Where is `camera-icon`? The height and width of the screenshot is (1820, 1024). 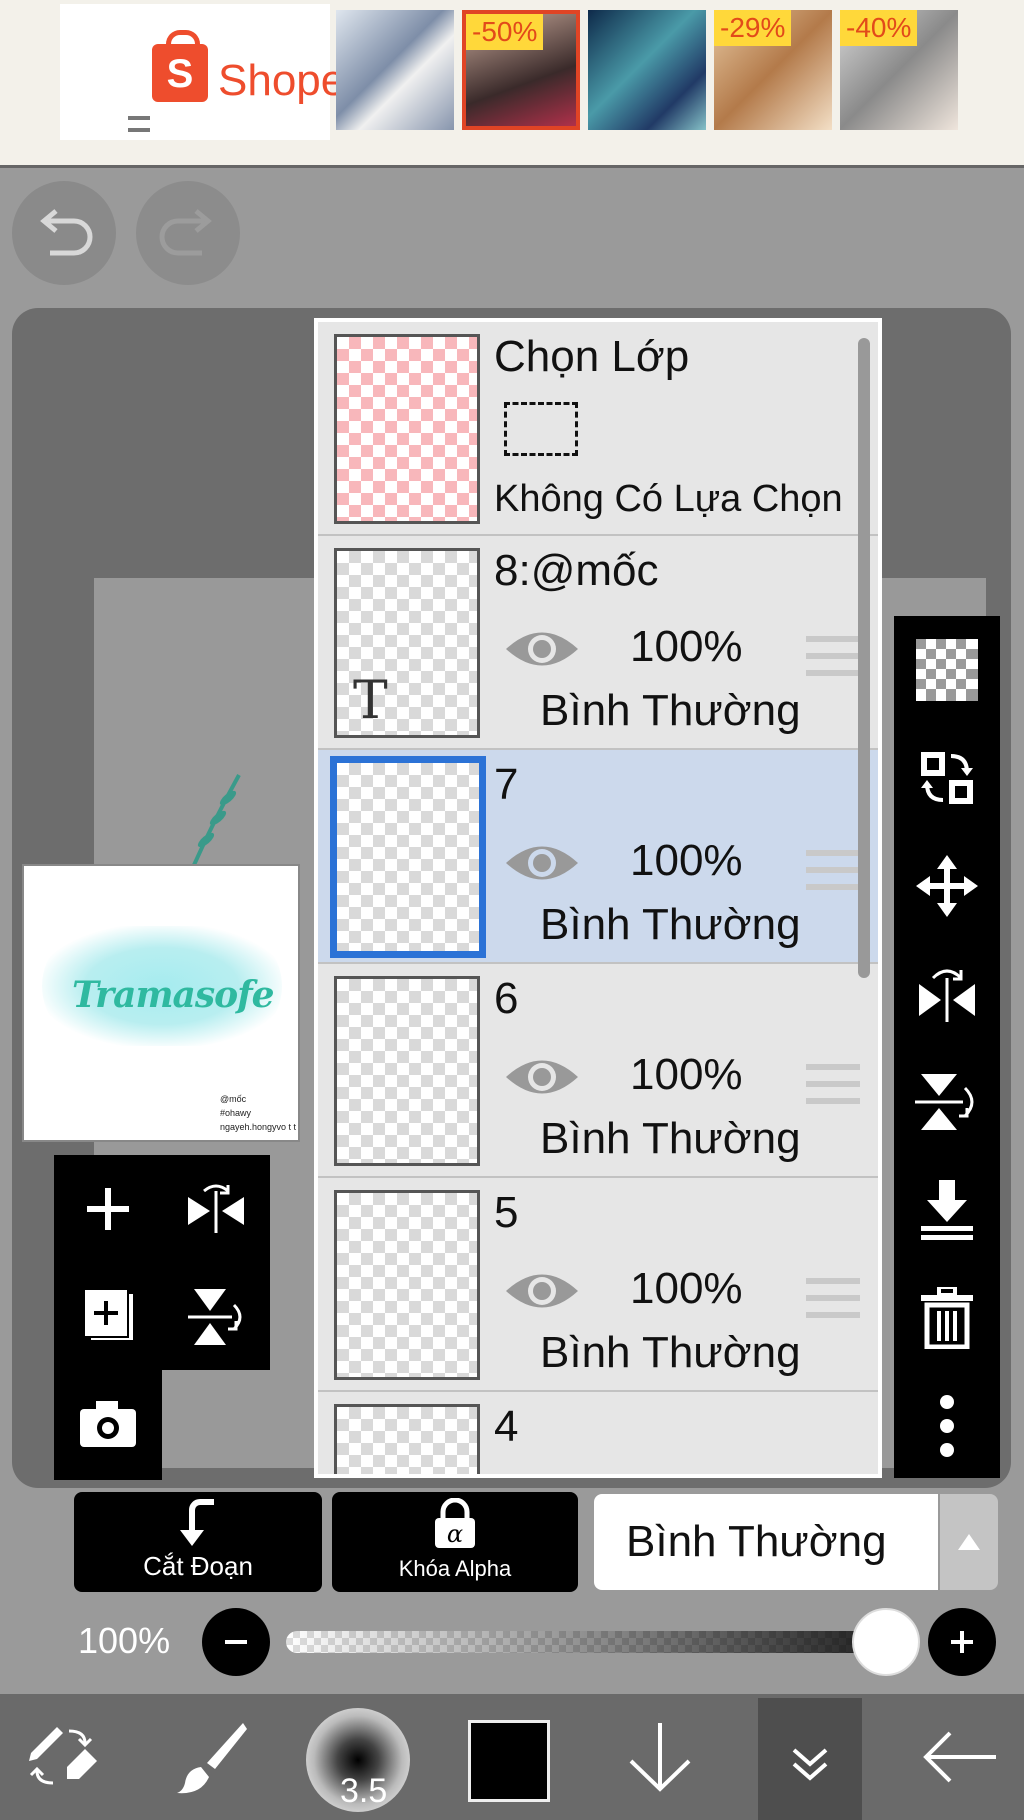
camera-icon is located at coordinates (108, 1424).